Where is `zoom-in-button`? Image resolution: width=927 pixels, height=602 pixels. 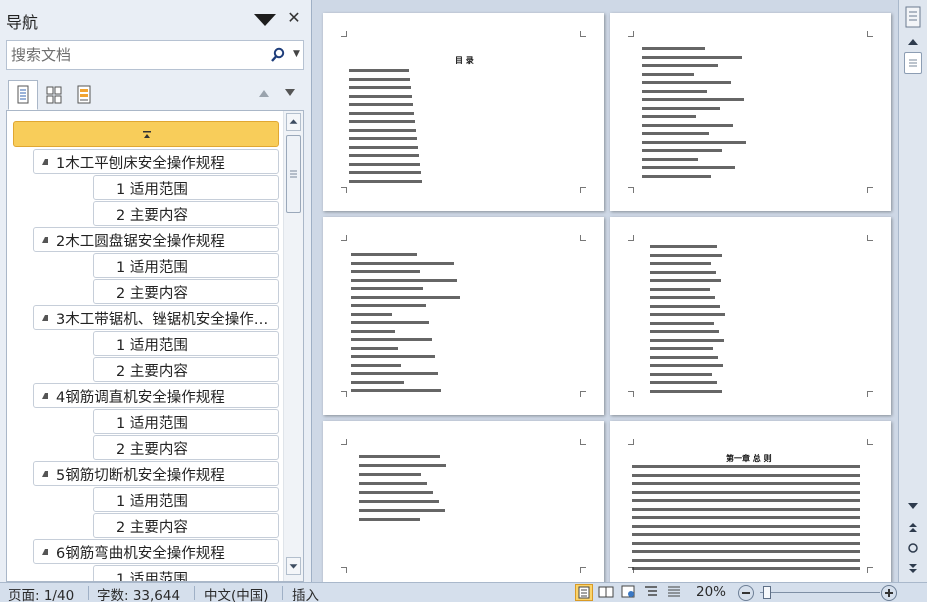
zoom-in-button is located at coordinates (889, 593).